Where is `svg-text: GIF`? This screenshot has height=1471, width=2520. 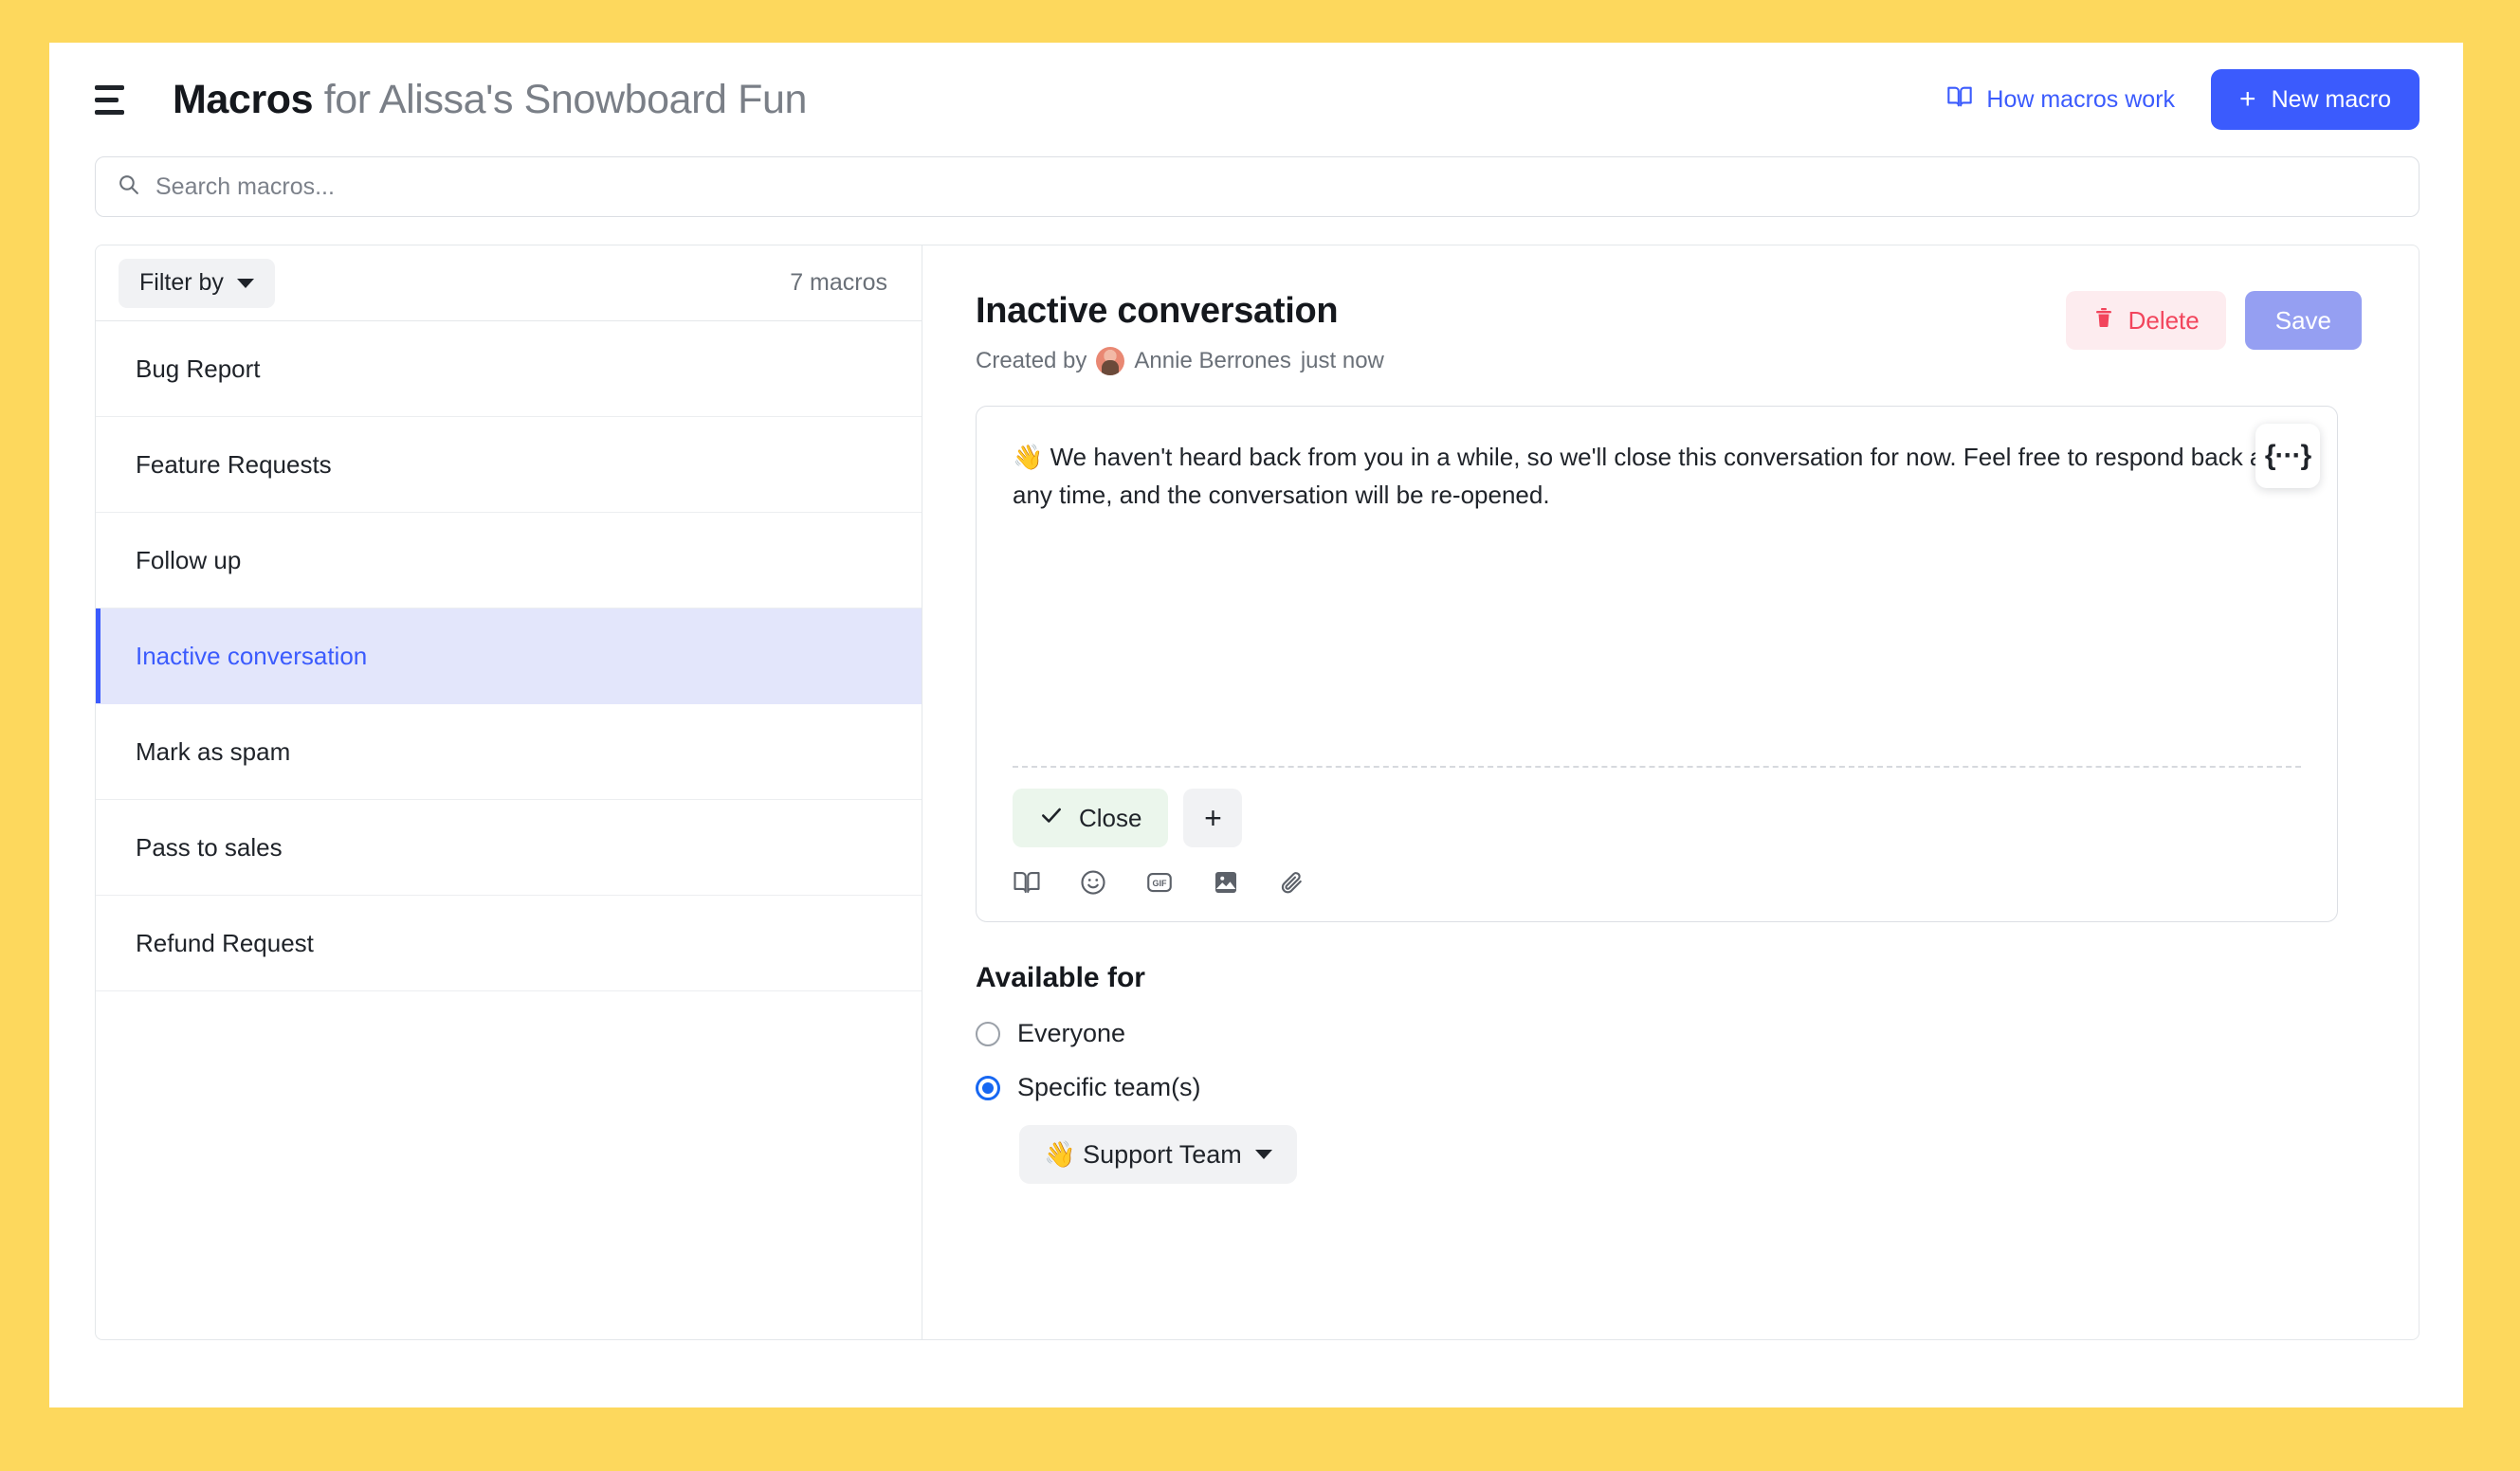
svg-text: GIF is located at coordinates (1160, 883).